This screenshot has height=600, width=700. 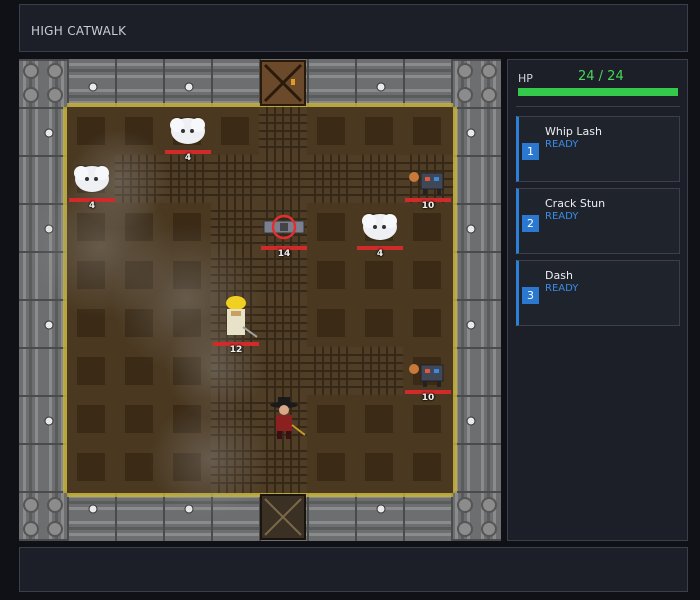 What do you see at coordinates (284, 254) in the screenshot?
I see `hp-label: 14` at bounding box center [284, 254].